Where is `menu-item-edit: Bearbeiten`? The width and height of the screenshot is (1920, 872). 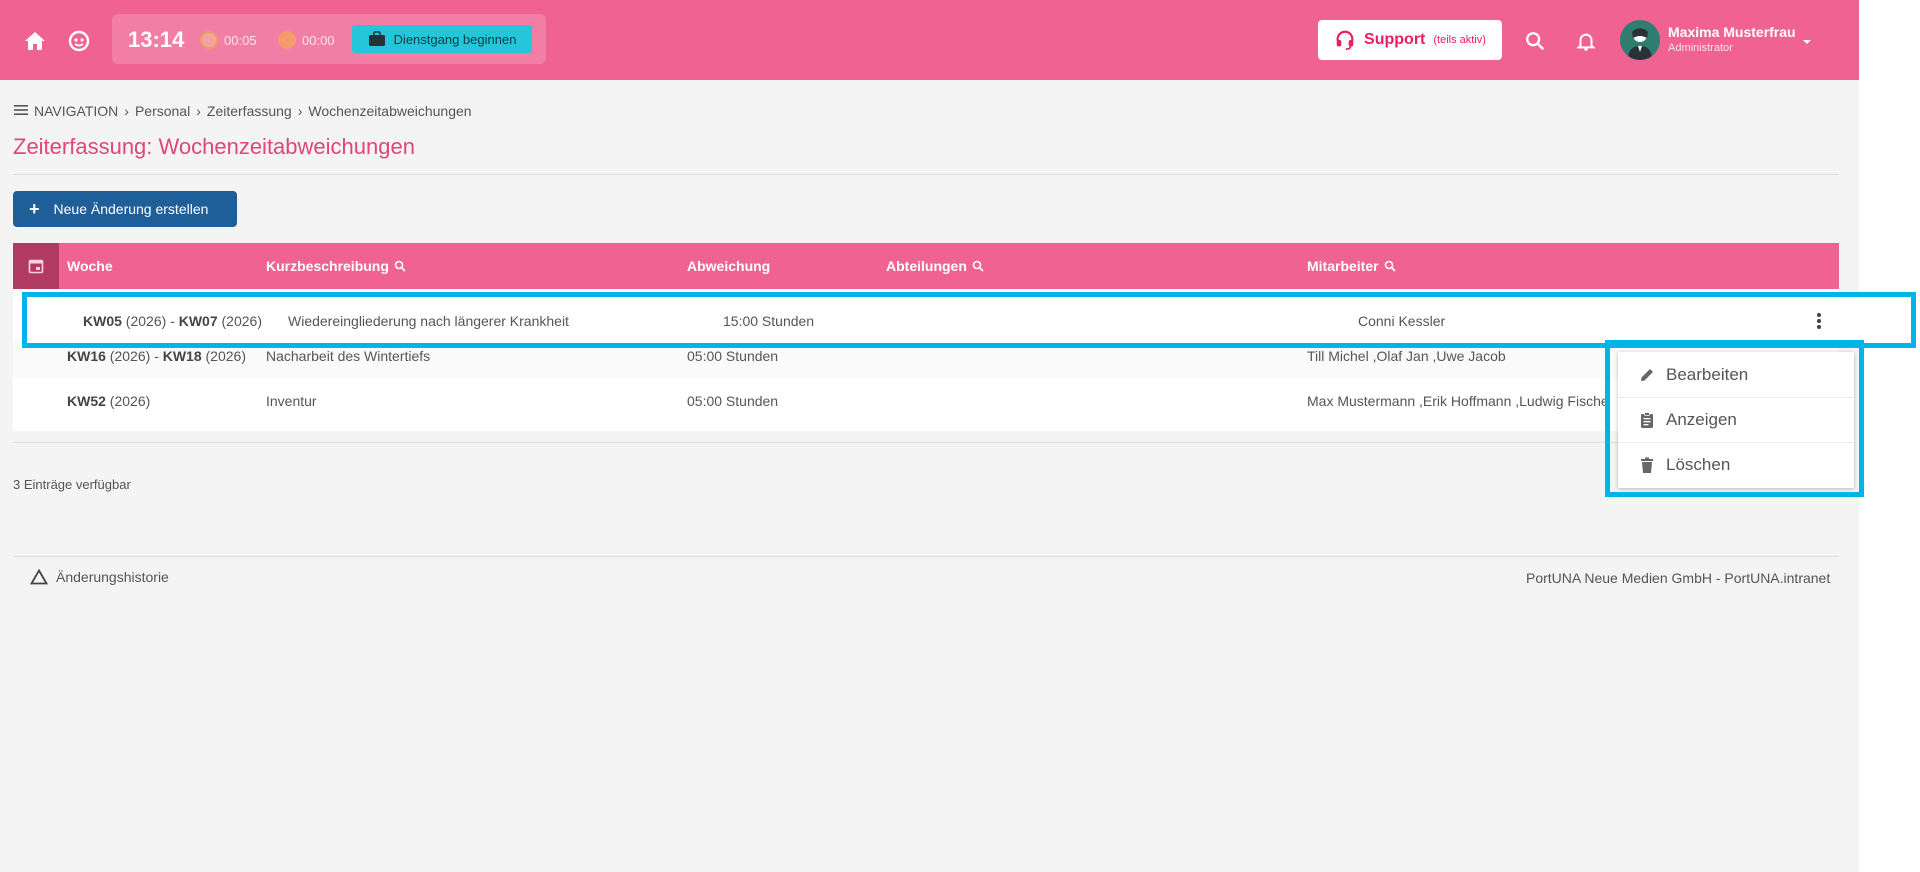
menu-item-edit: Bearbeiten is located at coordinates (1736, 374).